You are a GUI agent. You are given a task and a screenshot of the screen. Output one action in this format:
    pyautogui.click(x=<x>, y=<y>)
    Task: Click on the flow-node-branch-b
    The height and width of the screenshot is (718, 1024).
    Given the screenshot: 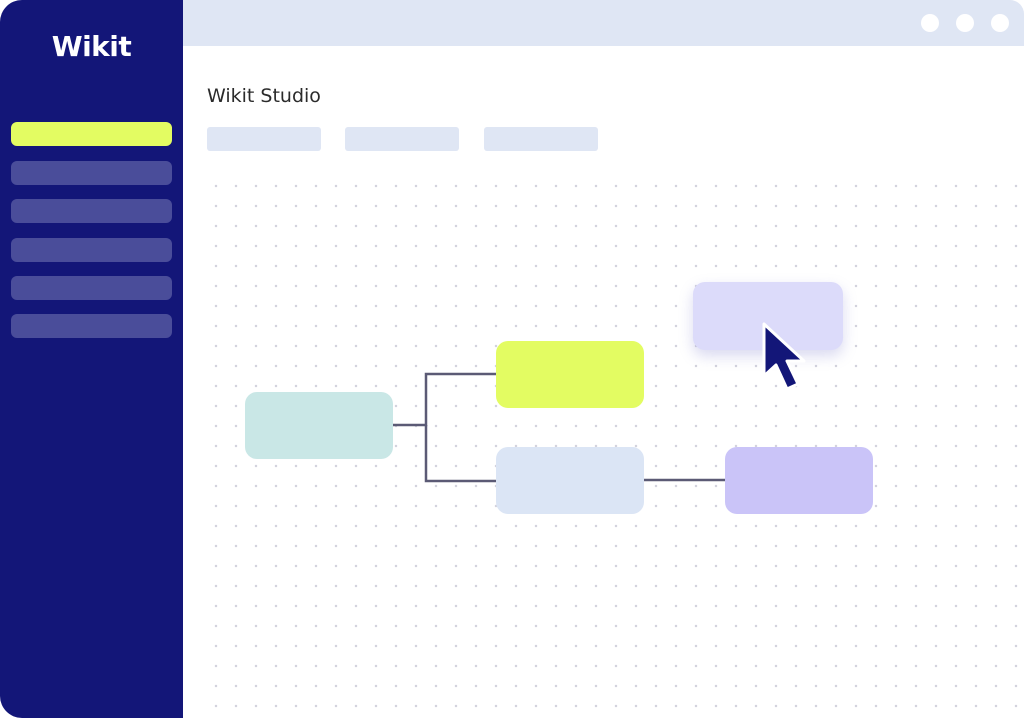 What is the action you would take?
    pyautogui.click(x=570, y=480)
    